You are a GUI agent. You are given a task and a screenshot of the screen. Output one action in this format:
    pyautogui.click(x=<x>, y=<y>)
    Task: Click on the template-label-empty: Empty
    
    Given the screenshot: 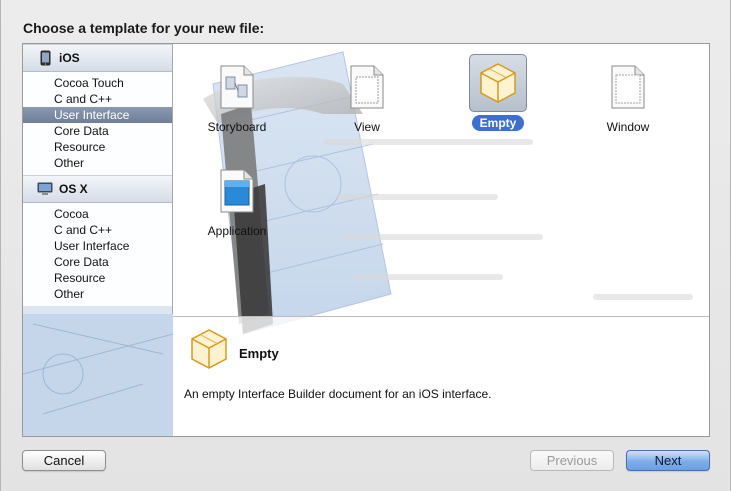 What is the action you would take?
    pyautogui.click(x=498, y=123)
    